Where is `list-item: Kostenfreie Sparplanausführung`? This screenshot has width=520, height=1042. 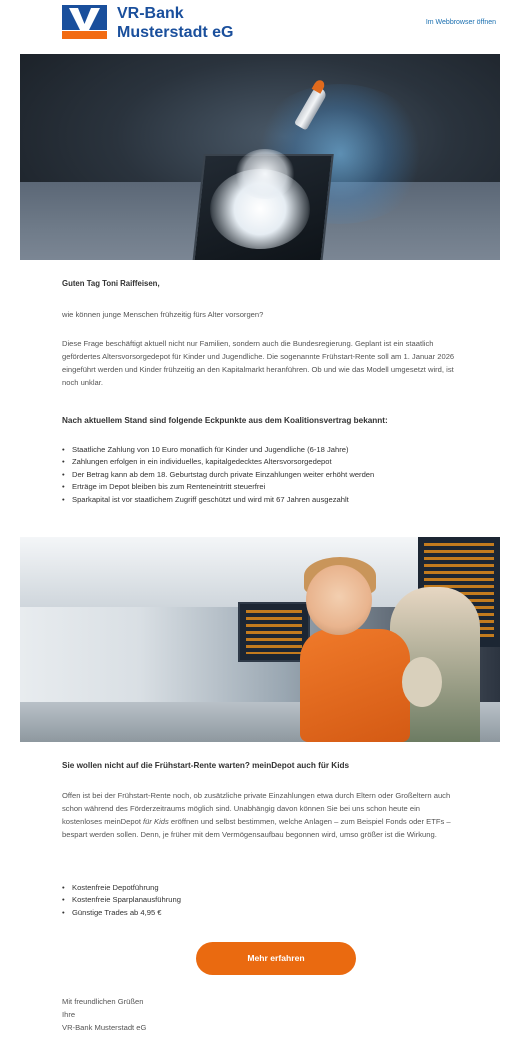 list-item: Kostenfreie Sparplanausführung is located at coordinates (272, 900).